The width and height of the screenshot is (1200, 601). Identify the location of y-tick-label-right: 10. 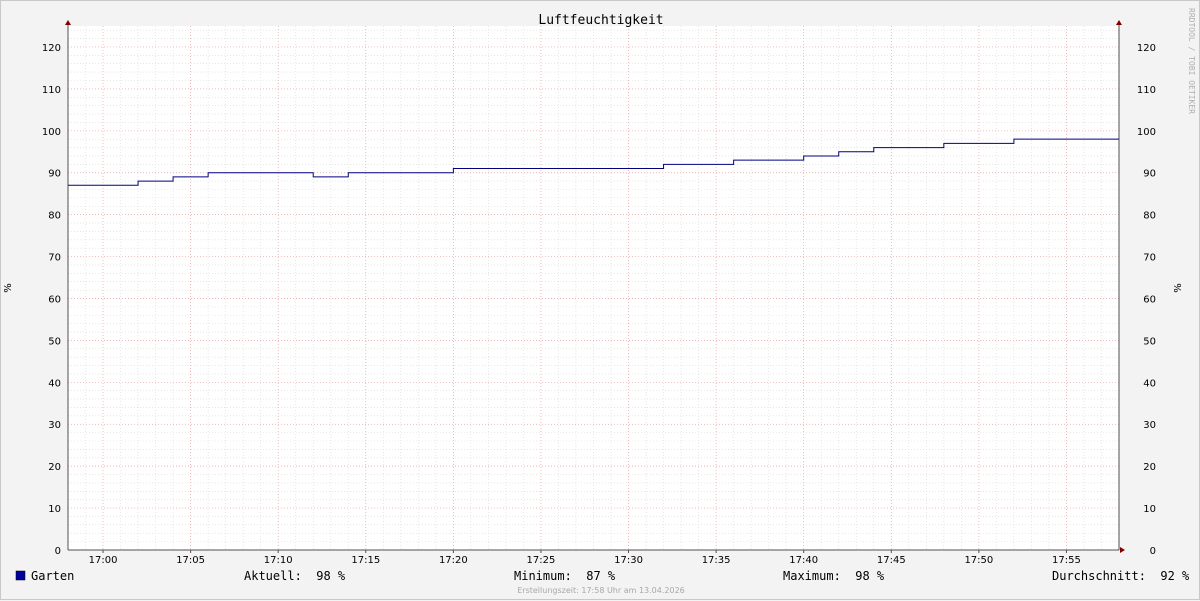
(1149, 509).